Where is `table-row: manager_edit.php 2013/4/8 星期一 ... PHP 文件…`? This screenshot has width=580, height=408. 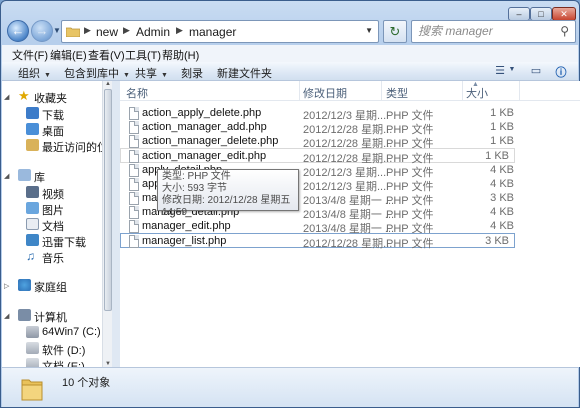
table-row: manager_edit.php 2013/4/8 星期一 ... PHP 文件… is located at coordinates (320, 227).